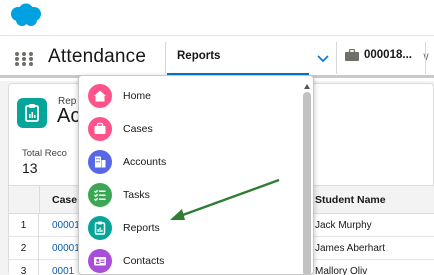 Image resolution: width=434 pixels, height=275 pixels. What do you see at coordinates (24, 59) in the screenshot?
I see `app-launcher-icon` at bounding box center [24, 59].